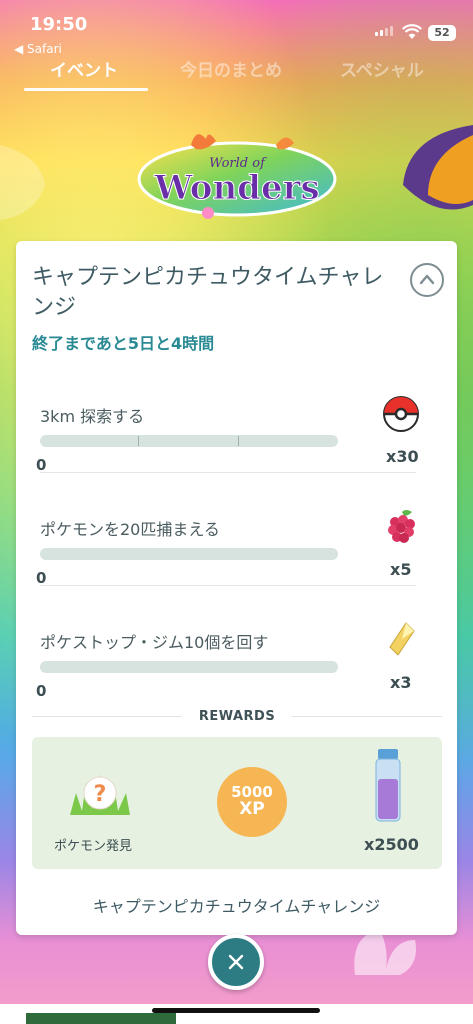 This screenshot has width=473, height=1024. I want to click on razz-berry-icon, so click(401, 526).